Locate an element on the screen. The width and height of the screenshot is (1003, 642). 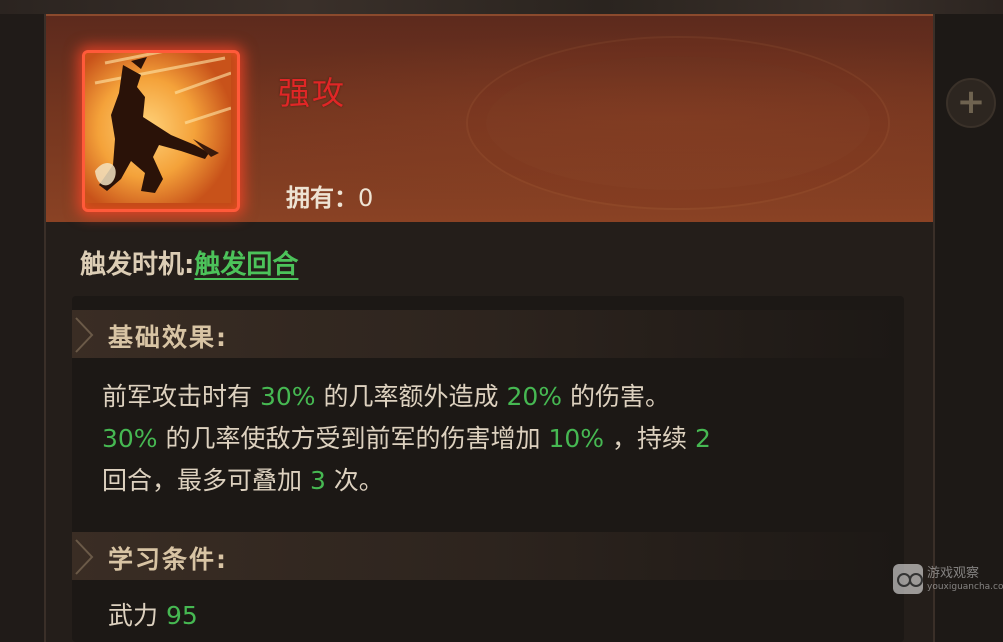
learn-condition-header: 学习条件: is located at coordinates (488, 556).